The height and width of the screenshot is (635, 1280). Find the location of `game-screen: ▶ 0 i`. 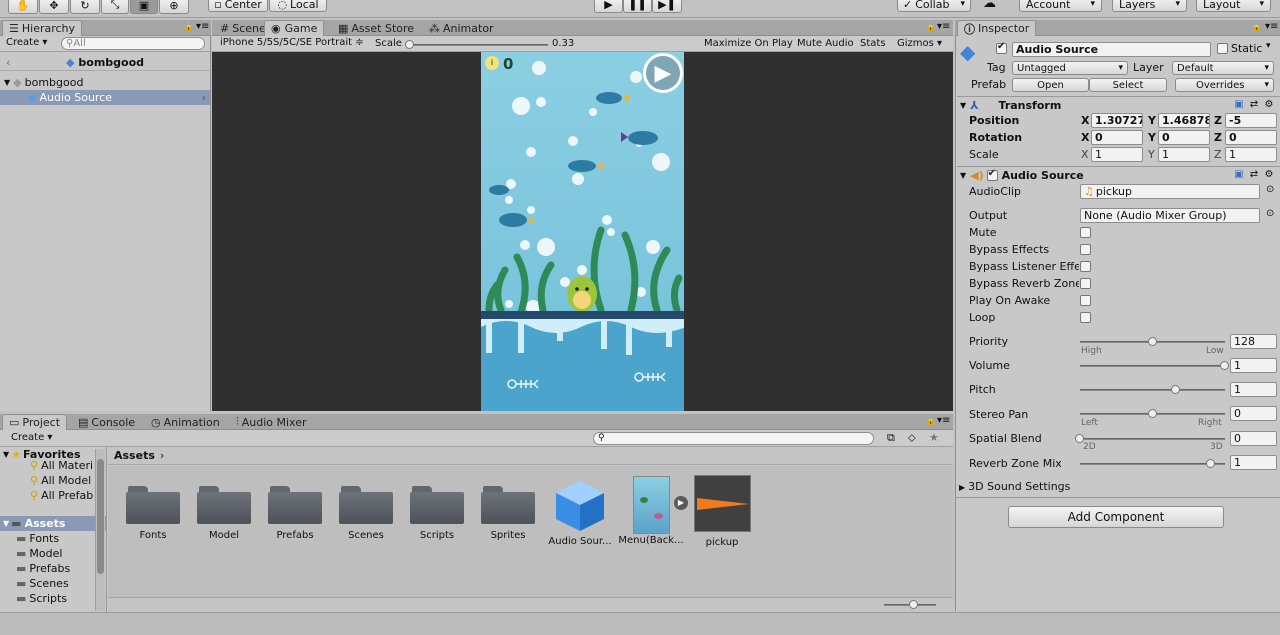

game-screen: ▶ 0 i is located at coordinates (582, 231).